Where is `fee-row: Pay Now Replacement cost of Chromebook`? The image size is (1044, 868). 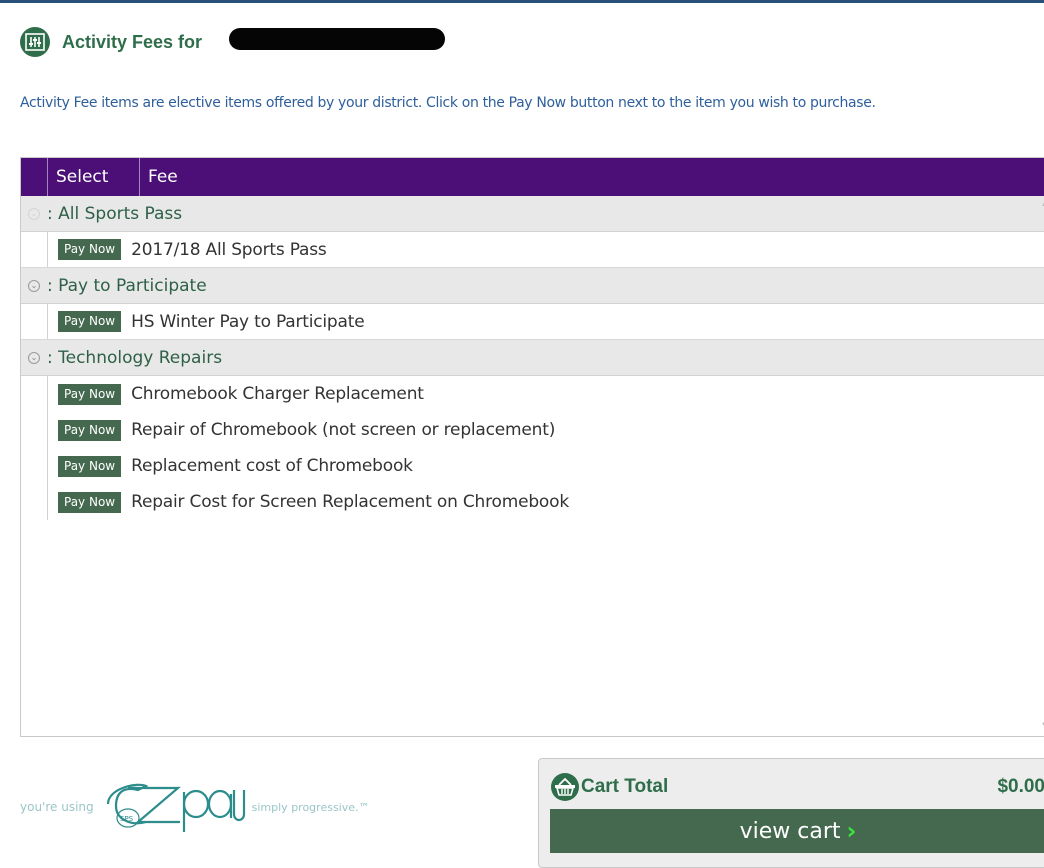
fee-row: Pay Now Replacement cost of Chromebook is located at coordinates (532, 466).